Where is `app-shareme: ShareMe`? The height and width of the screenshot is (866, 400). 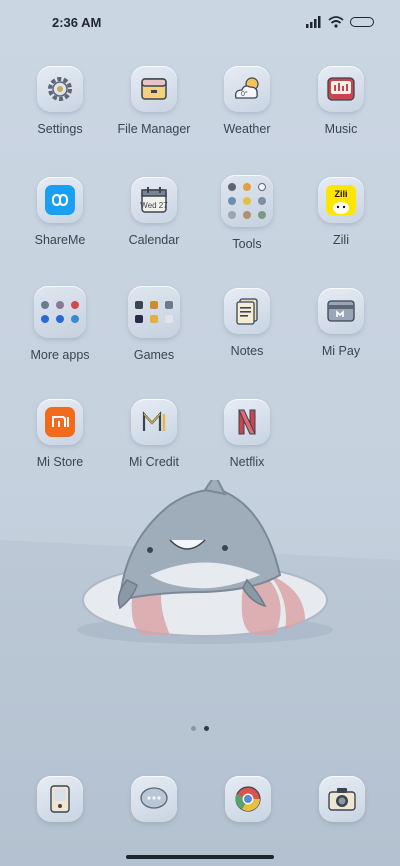
app-shareme: ShareMe is located at coordinates (60, 212).